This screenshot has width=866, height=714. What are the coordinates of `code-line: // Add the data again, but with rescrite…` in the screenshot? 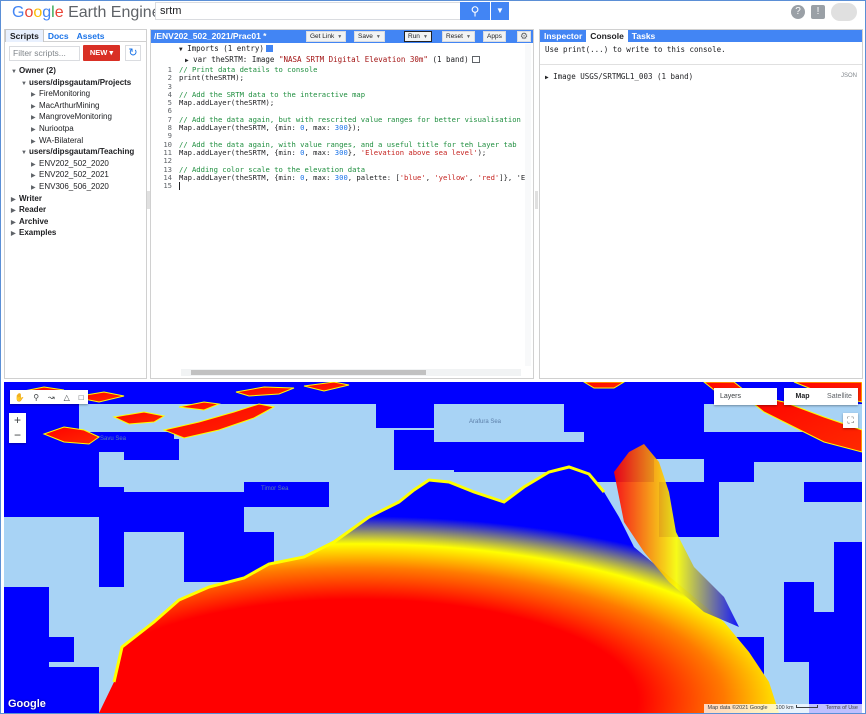 It's located at (352, 120).